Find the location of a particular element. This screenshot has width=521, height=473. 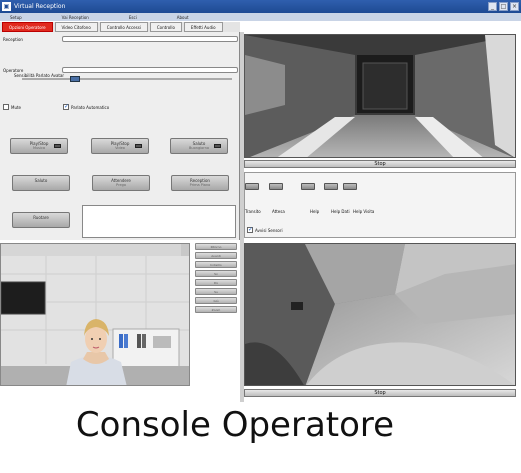

ptz-giu-button: Giù is located at coordinates (216, 300).